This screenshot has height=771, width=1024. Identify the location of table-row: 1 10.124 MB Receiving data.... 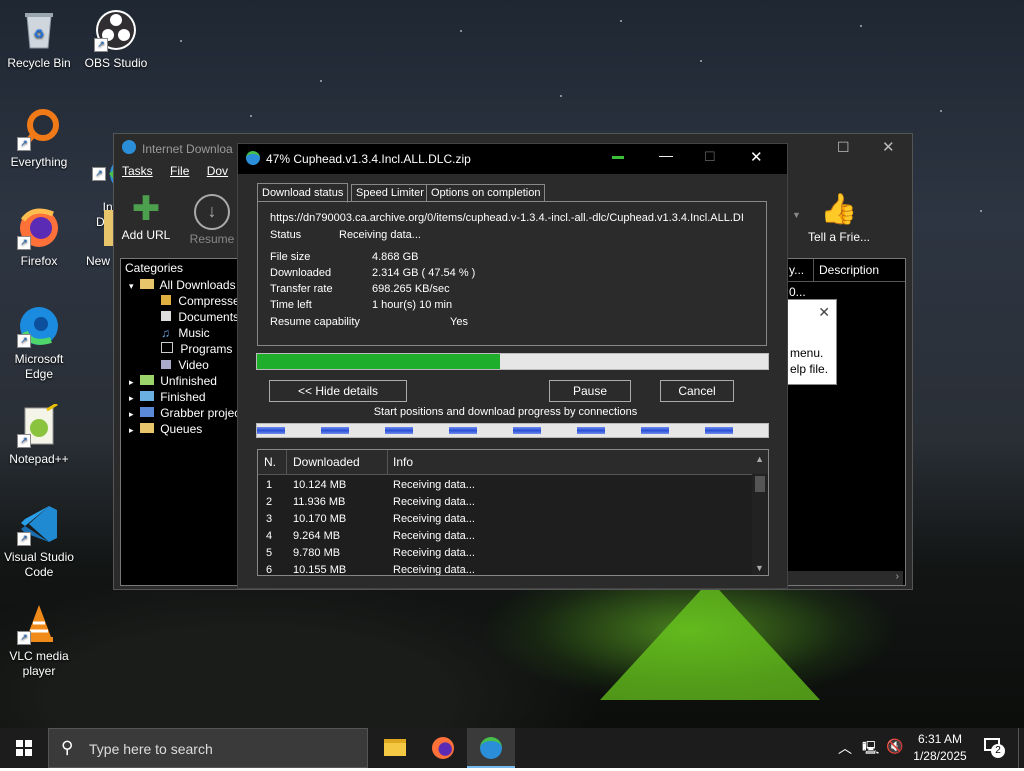
(513, 485).